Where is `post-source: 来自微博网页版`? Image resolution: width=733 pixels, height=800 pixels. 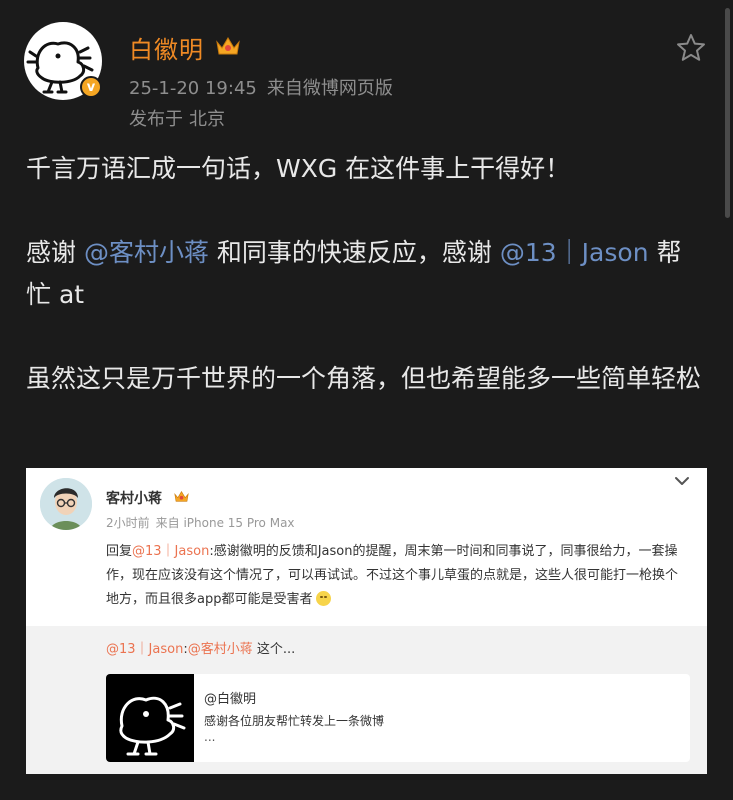 post-source: 来自微博网页版 is located at coordinates (329, 88).